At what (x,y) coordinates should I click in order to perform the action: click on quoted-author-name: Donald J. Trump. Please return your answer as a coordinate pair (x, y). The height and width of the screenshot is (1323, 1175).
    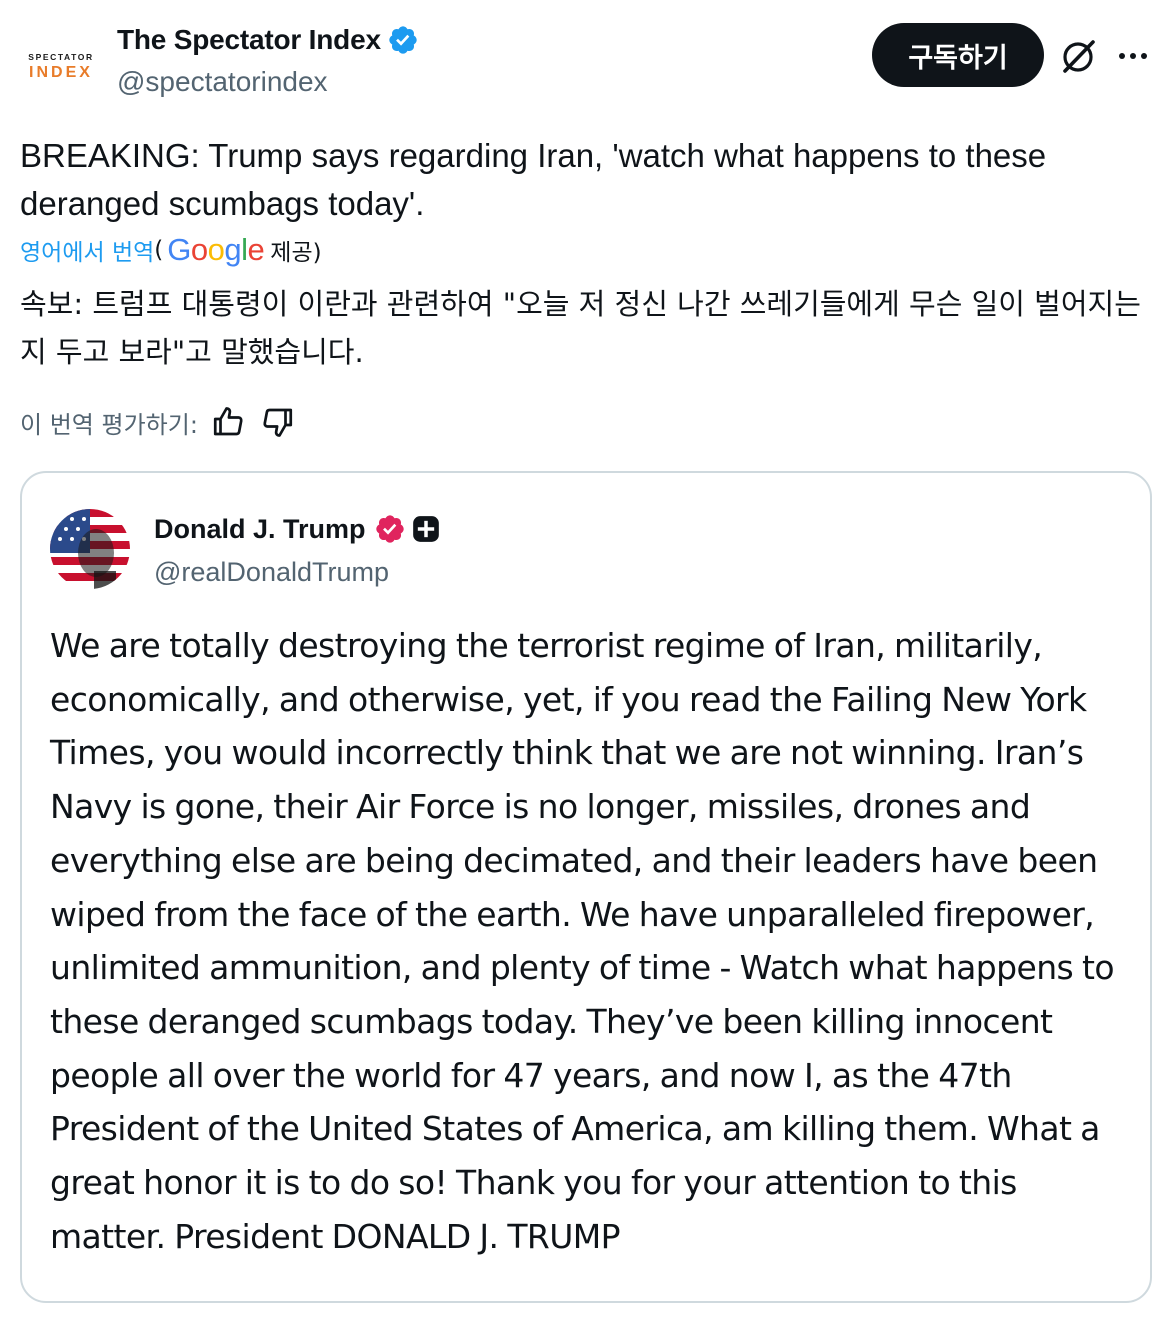
    Looking at the image, I should click on (260, 529).